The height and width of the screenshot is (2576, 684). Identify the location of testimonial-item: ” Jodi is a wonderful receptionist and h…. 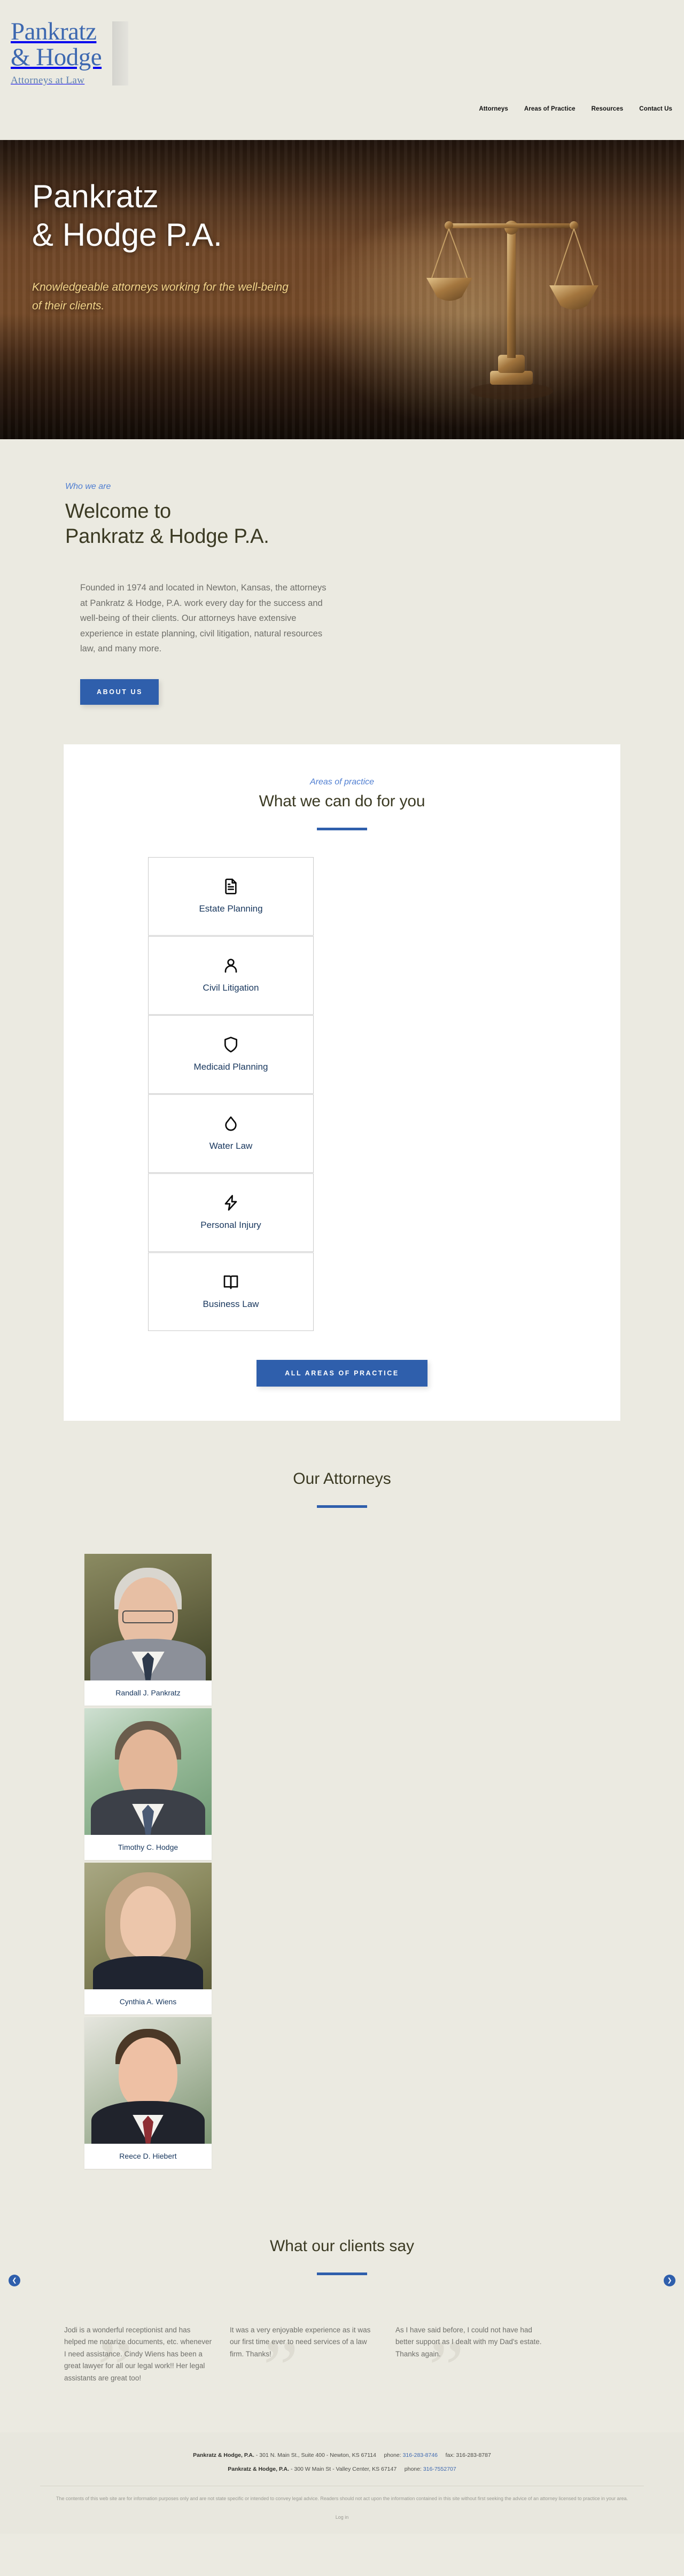
(138, 2366).